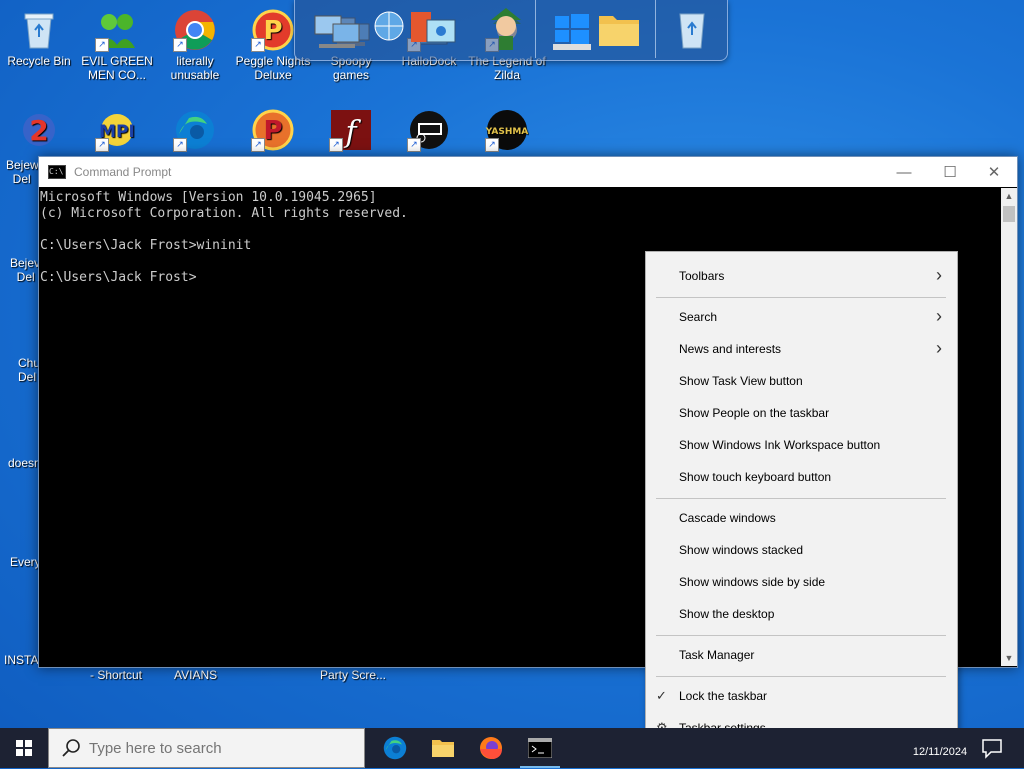 Image resolution: width=1024 pixels, height=769 pixels. Describe the element at coordinates (528, 172) in the screenshot. I see `window-titlebar: C:\ Command Prompt — ☐ ✕` at that location.